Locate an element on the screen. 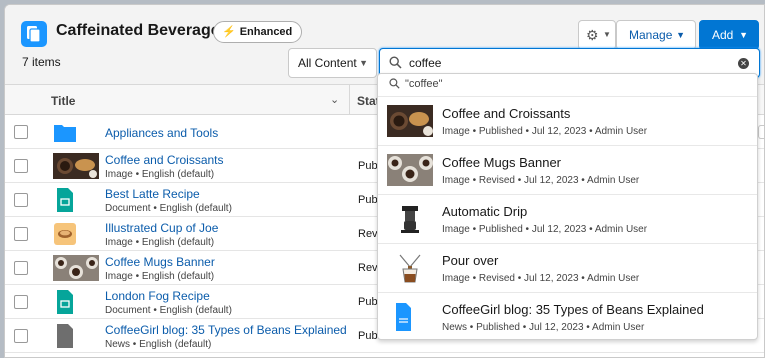 This screenshot has height=358, width=765. enhanced-badge: ⚡ Enhanced is located at coordinates (258, 32).